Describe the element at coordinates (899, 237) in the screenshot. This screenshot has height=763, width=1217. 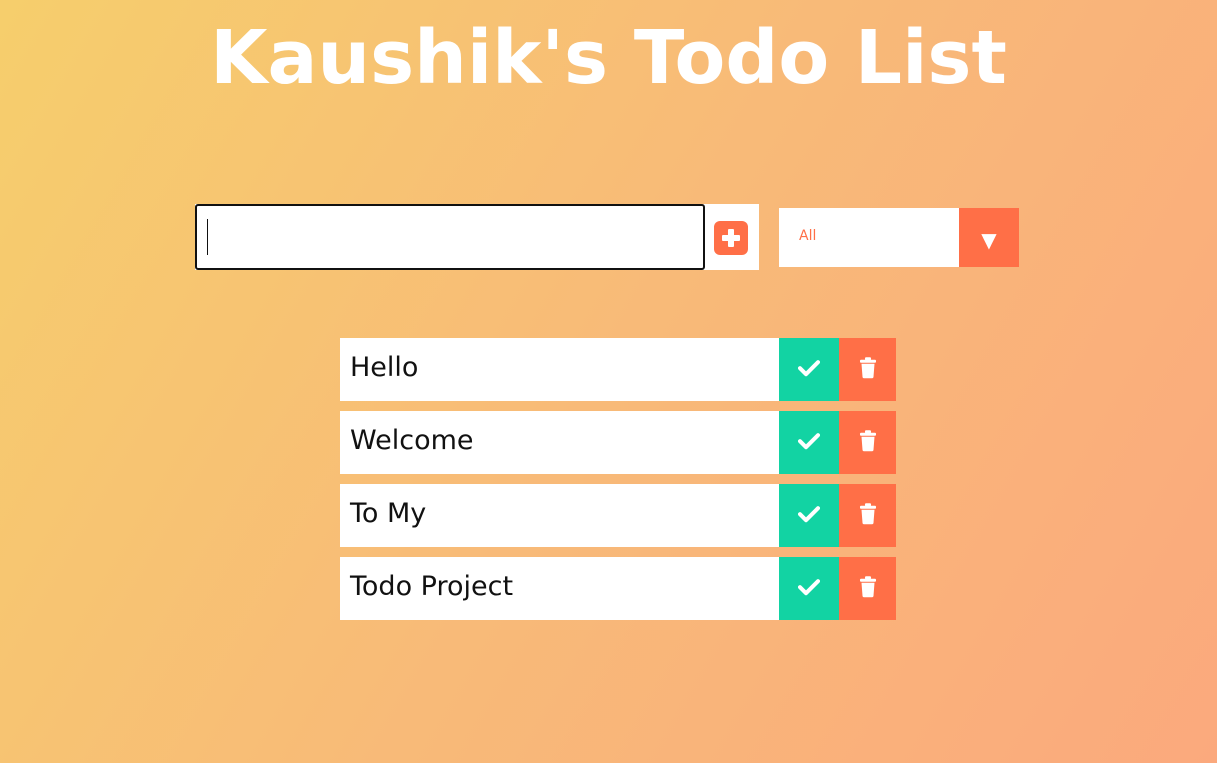
I see `filter-select: All ▼` at that location.